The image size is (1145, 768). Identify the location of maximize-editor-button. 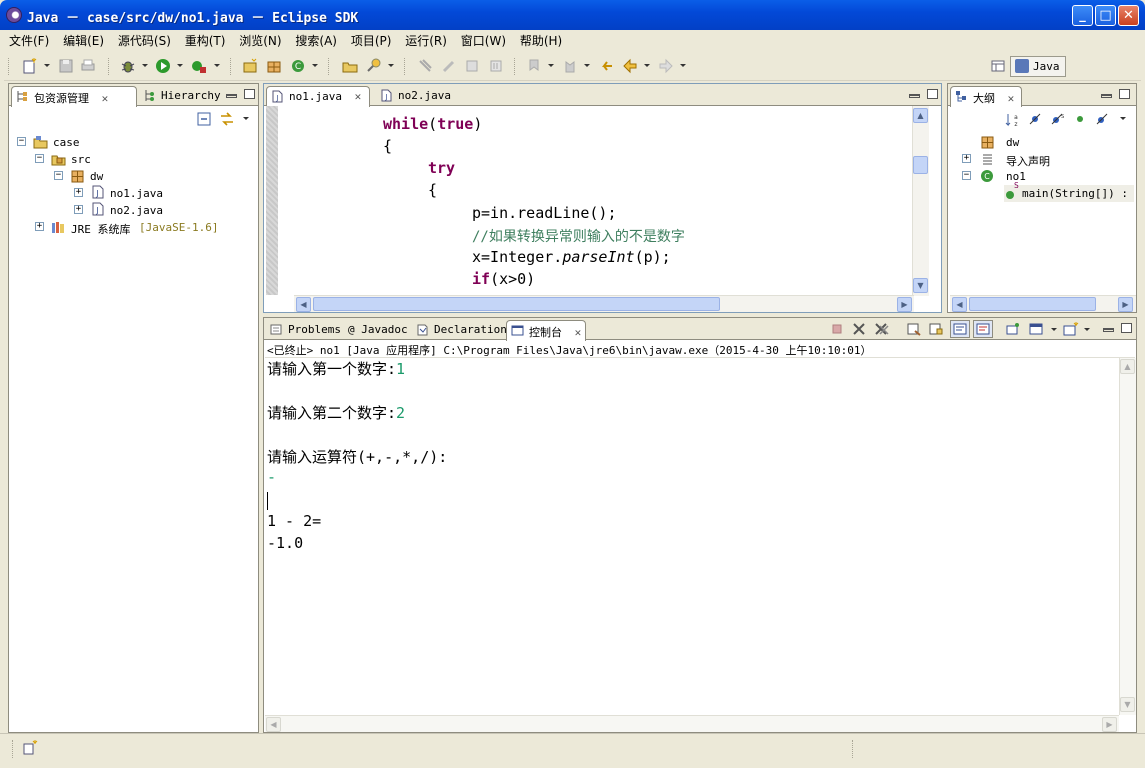
(932, 94).